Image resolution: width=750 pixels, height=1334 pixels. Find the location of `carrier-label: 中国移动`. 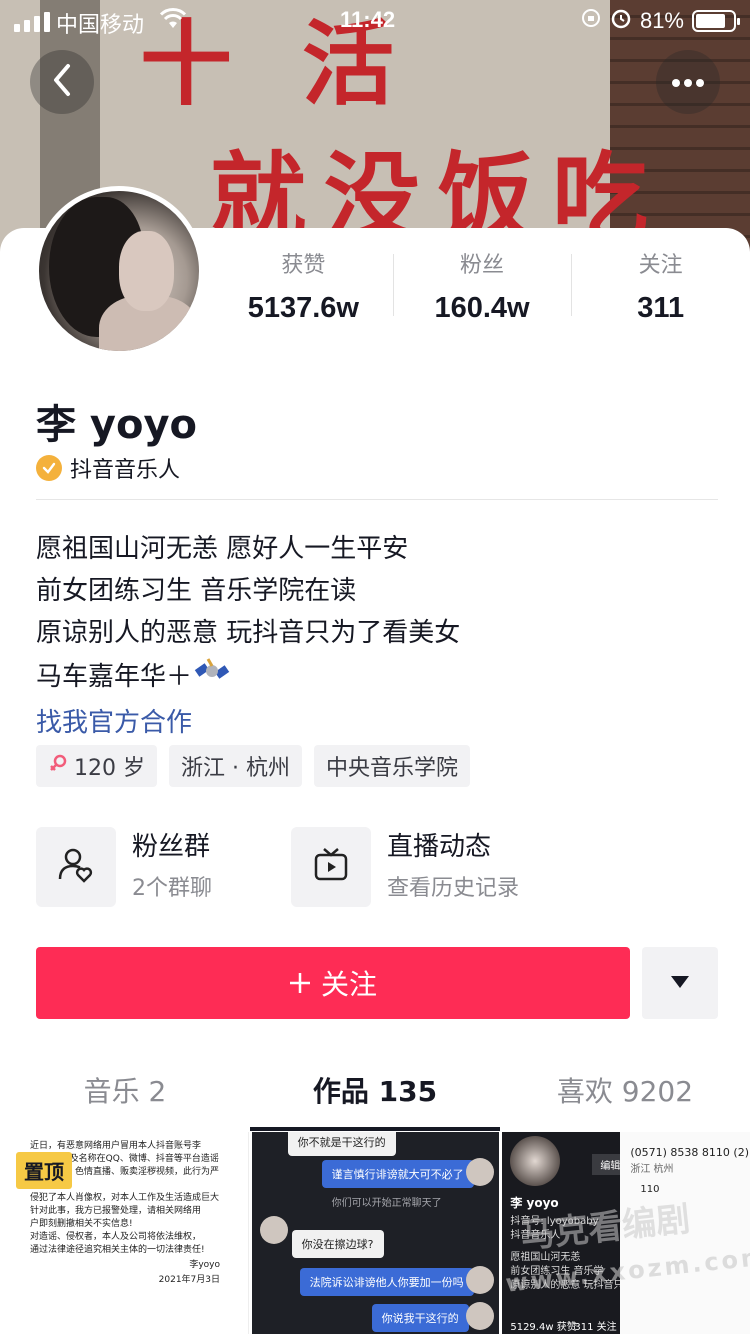

carrier-label: 中国移动 is located at coordinates (100, 24).